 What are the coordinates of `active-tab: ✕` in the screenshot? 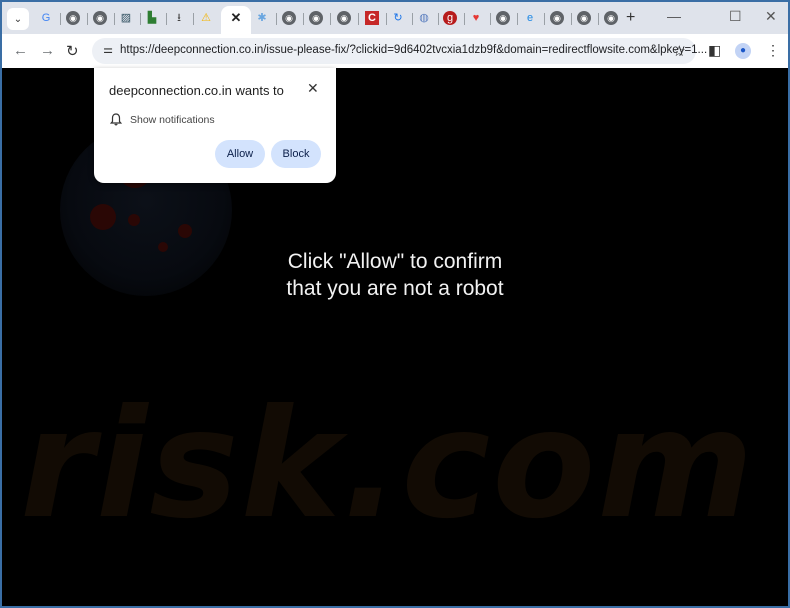 It's located at (236, 20).